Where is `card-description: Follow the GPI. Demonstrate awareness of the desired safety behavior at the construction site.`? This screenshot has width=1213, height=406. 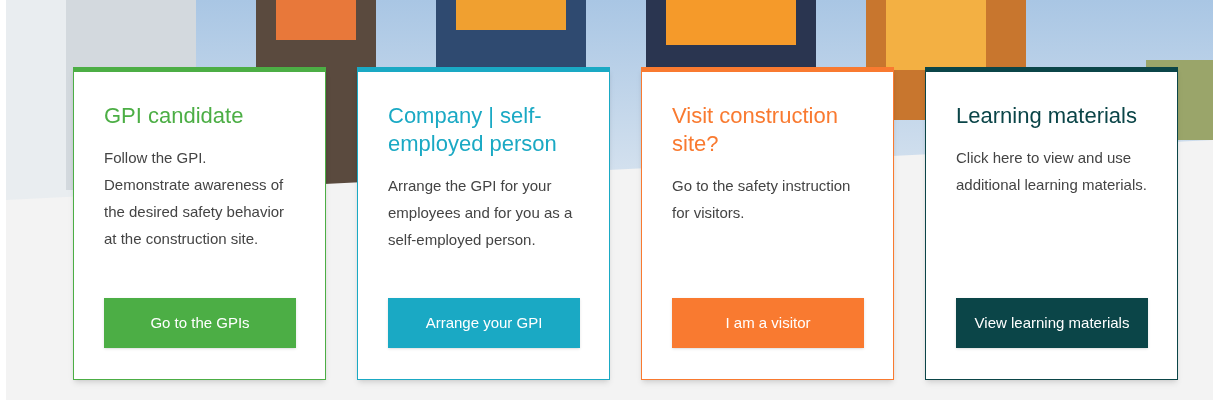
card-description: Follow the GPI. Demonstrate awareness of the desired safety behavior at the construction site. is located at coordinates (195, 198).